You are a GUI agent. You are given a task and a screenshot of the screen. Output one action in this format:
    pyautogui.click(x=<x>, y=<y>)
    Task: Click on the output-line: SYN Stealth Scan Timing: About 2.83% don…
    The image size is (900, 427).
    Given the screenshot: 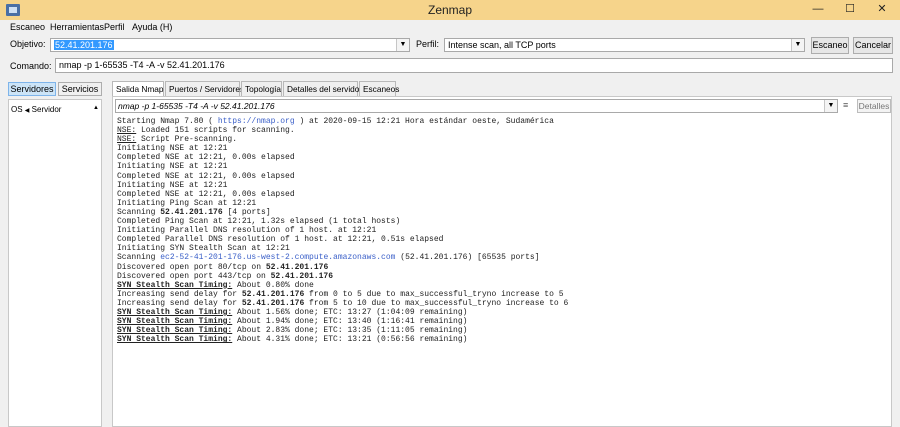 What is the action you would take?
    pyautogui.click(x=342, y=330)
    